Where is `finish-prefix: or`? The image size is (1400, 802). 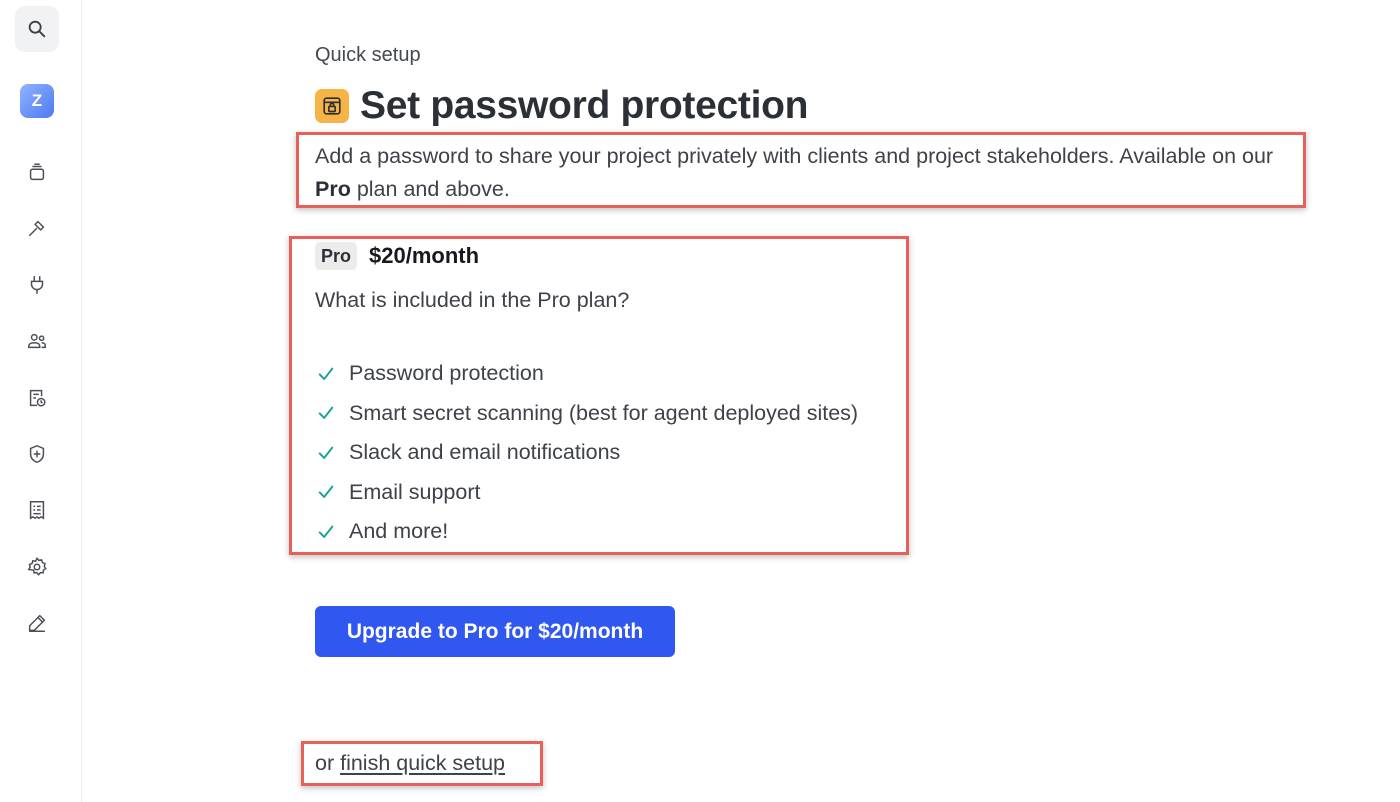
finish-prefix: or is located at coordinates (328, 763).